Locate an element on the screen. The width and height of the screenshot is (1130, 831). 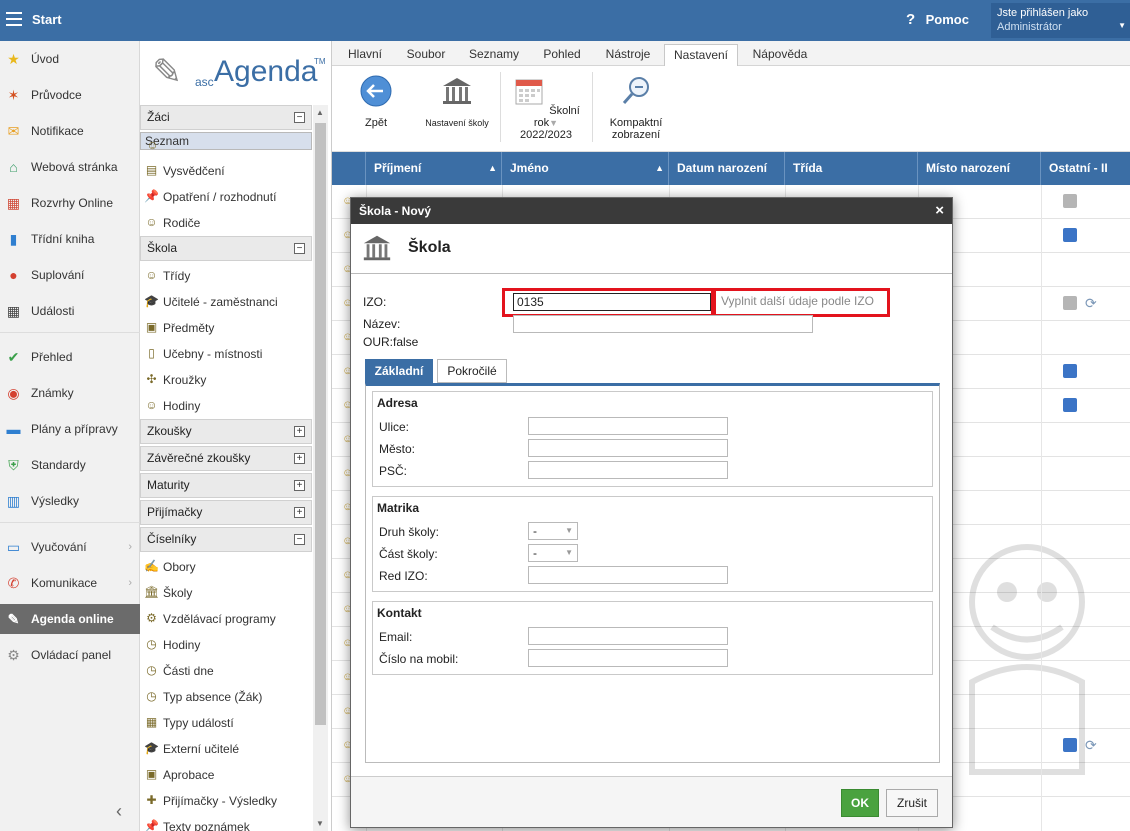
fill-by-izo-link: Vyplnit další údaje podle IZO is located at coordinates (797, 301).